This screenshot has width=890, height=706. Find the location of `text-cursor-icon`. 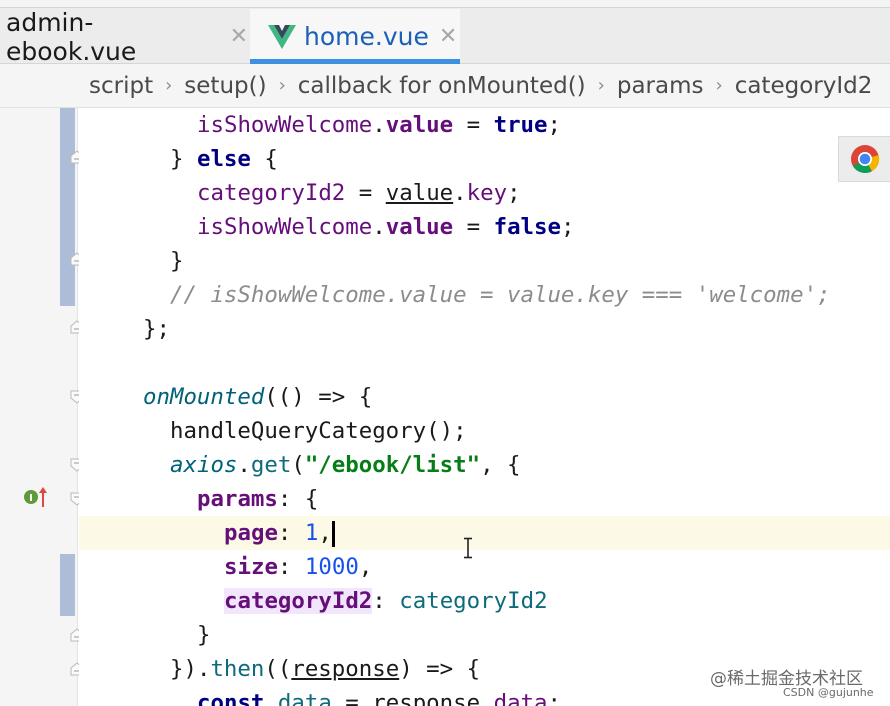

text-cursor-icon is located at coordinates (468, 548).